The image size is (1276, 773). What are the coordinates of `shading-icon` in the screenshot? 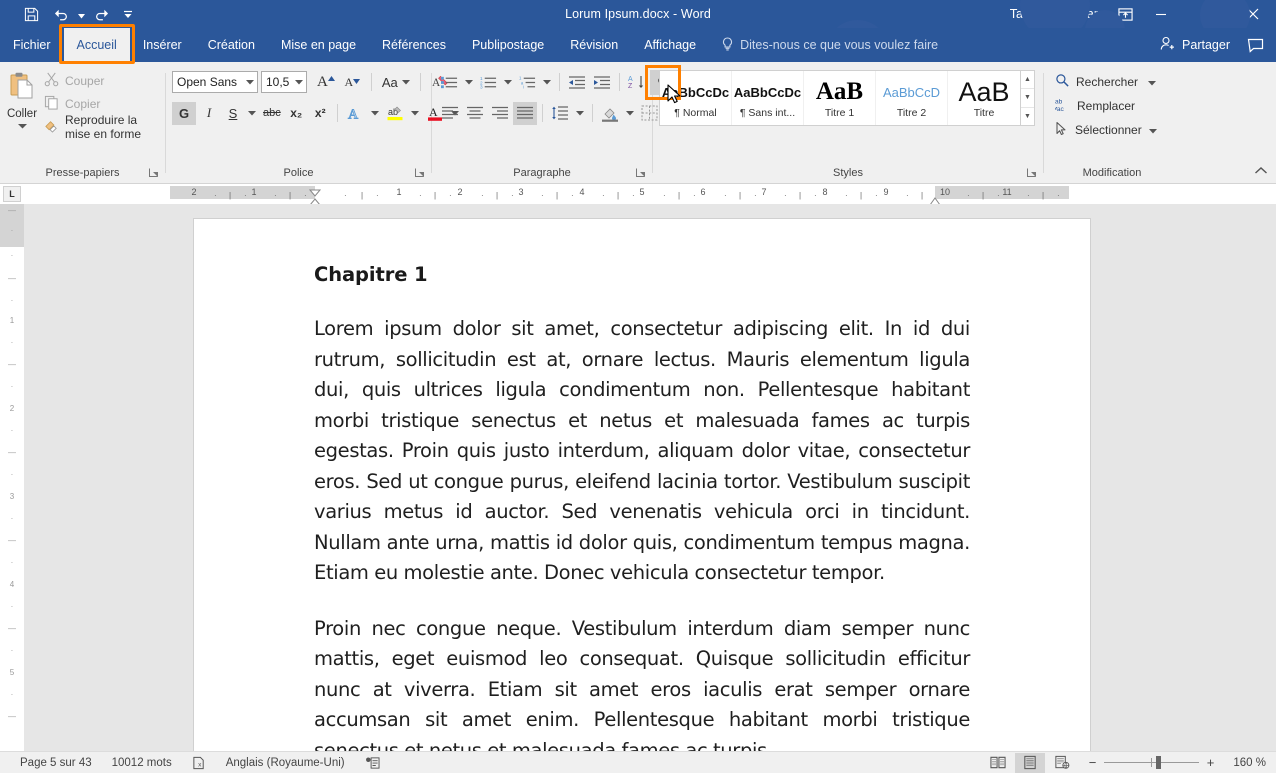 It's located at (610, 113).